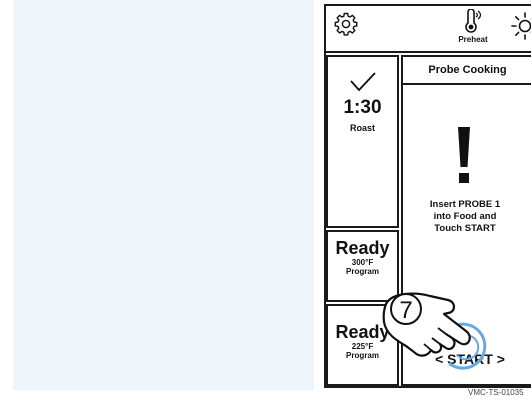 The image size is (531, 400). What do you see at coordinates (465, 228) in the screenshot?
I see `instruction-line: Touch START` at bounding box center [465, 228].